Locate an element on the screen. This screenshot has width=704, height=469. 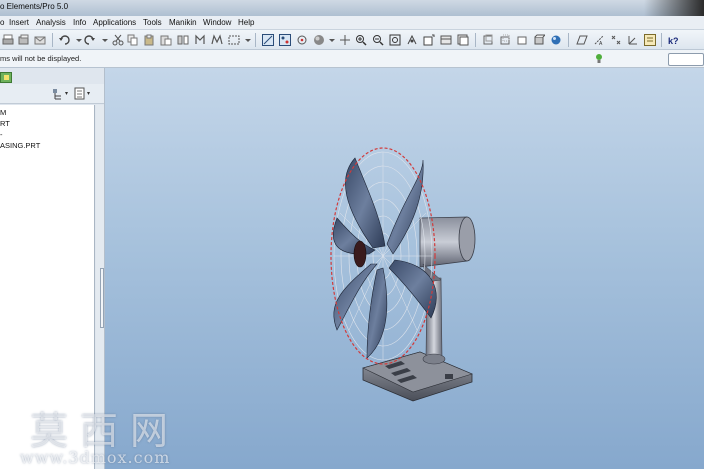
menu-window: Window is located at coordinates (217, 22).